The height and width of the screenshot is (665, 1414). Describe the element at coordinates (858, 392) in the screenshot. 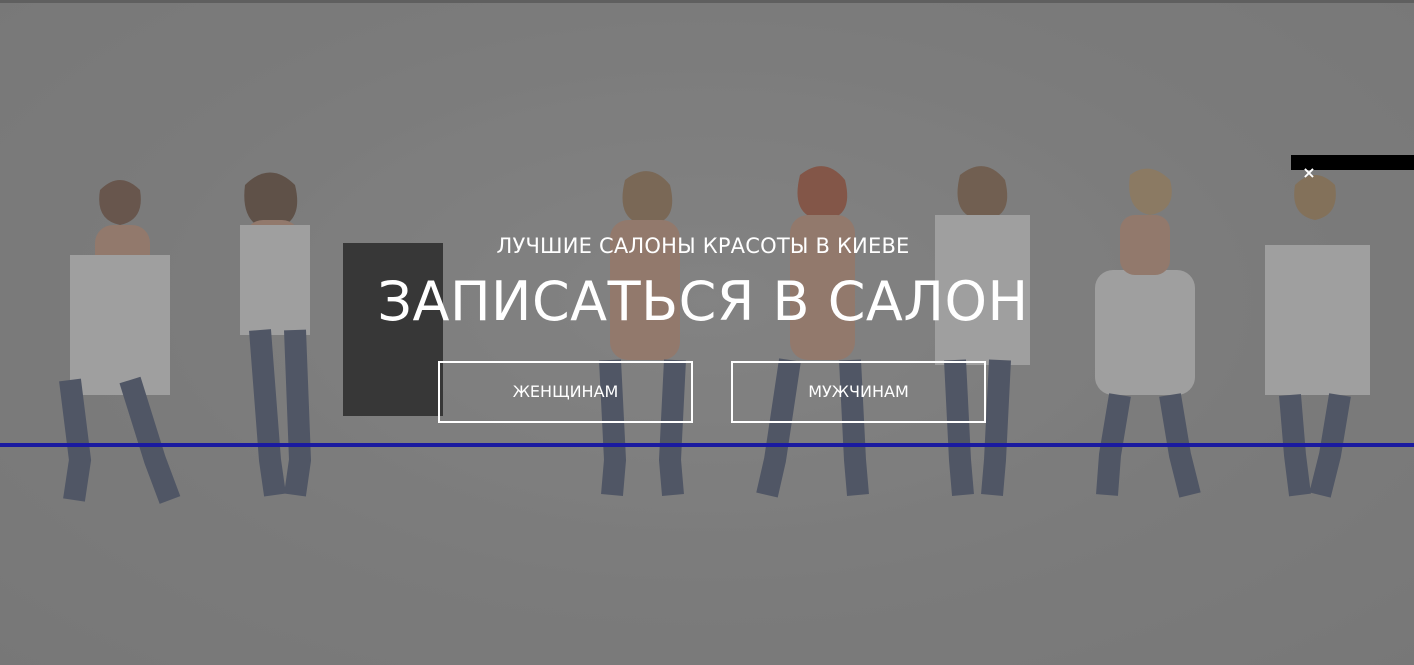

I see `men-button: МУЖЧИНАМ` at that location.